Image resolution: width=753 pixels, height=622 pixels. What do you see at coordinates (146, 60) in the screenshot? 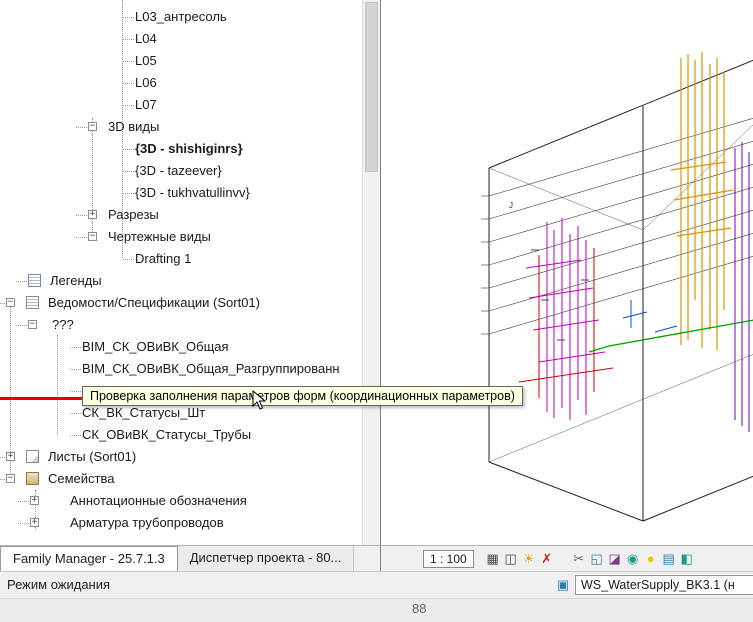
I see `tree-item-label: L05` at bounding box center [146, 60].